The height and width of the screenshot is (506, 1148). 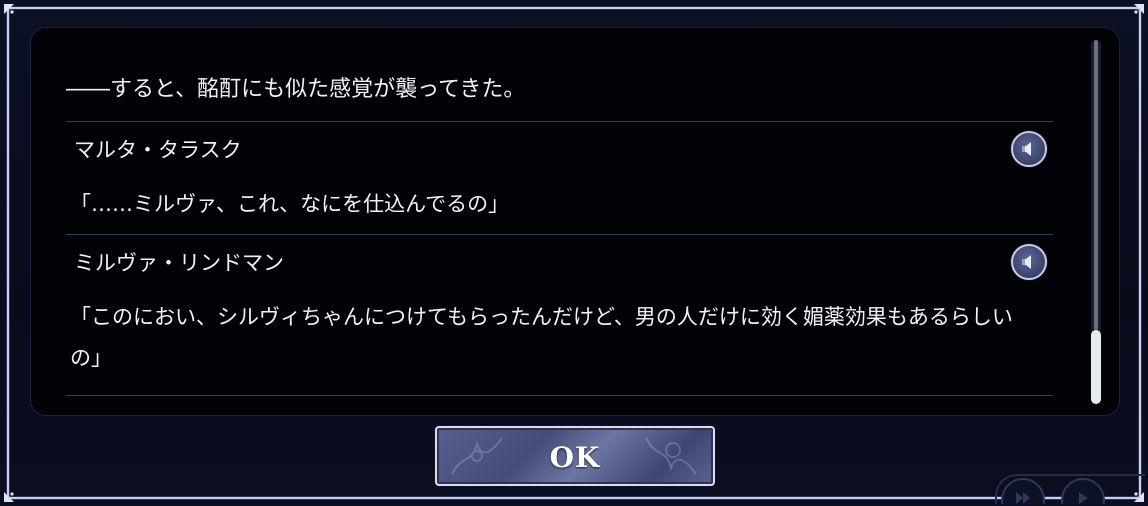 I want to click on scrollbar-track, so click(x=1096, y=185).